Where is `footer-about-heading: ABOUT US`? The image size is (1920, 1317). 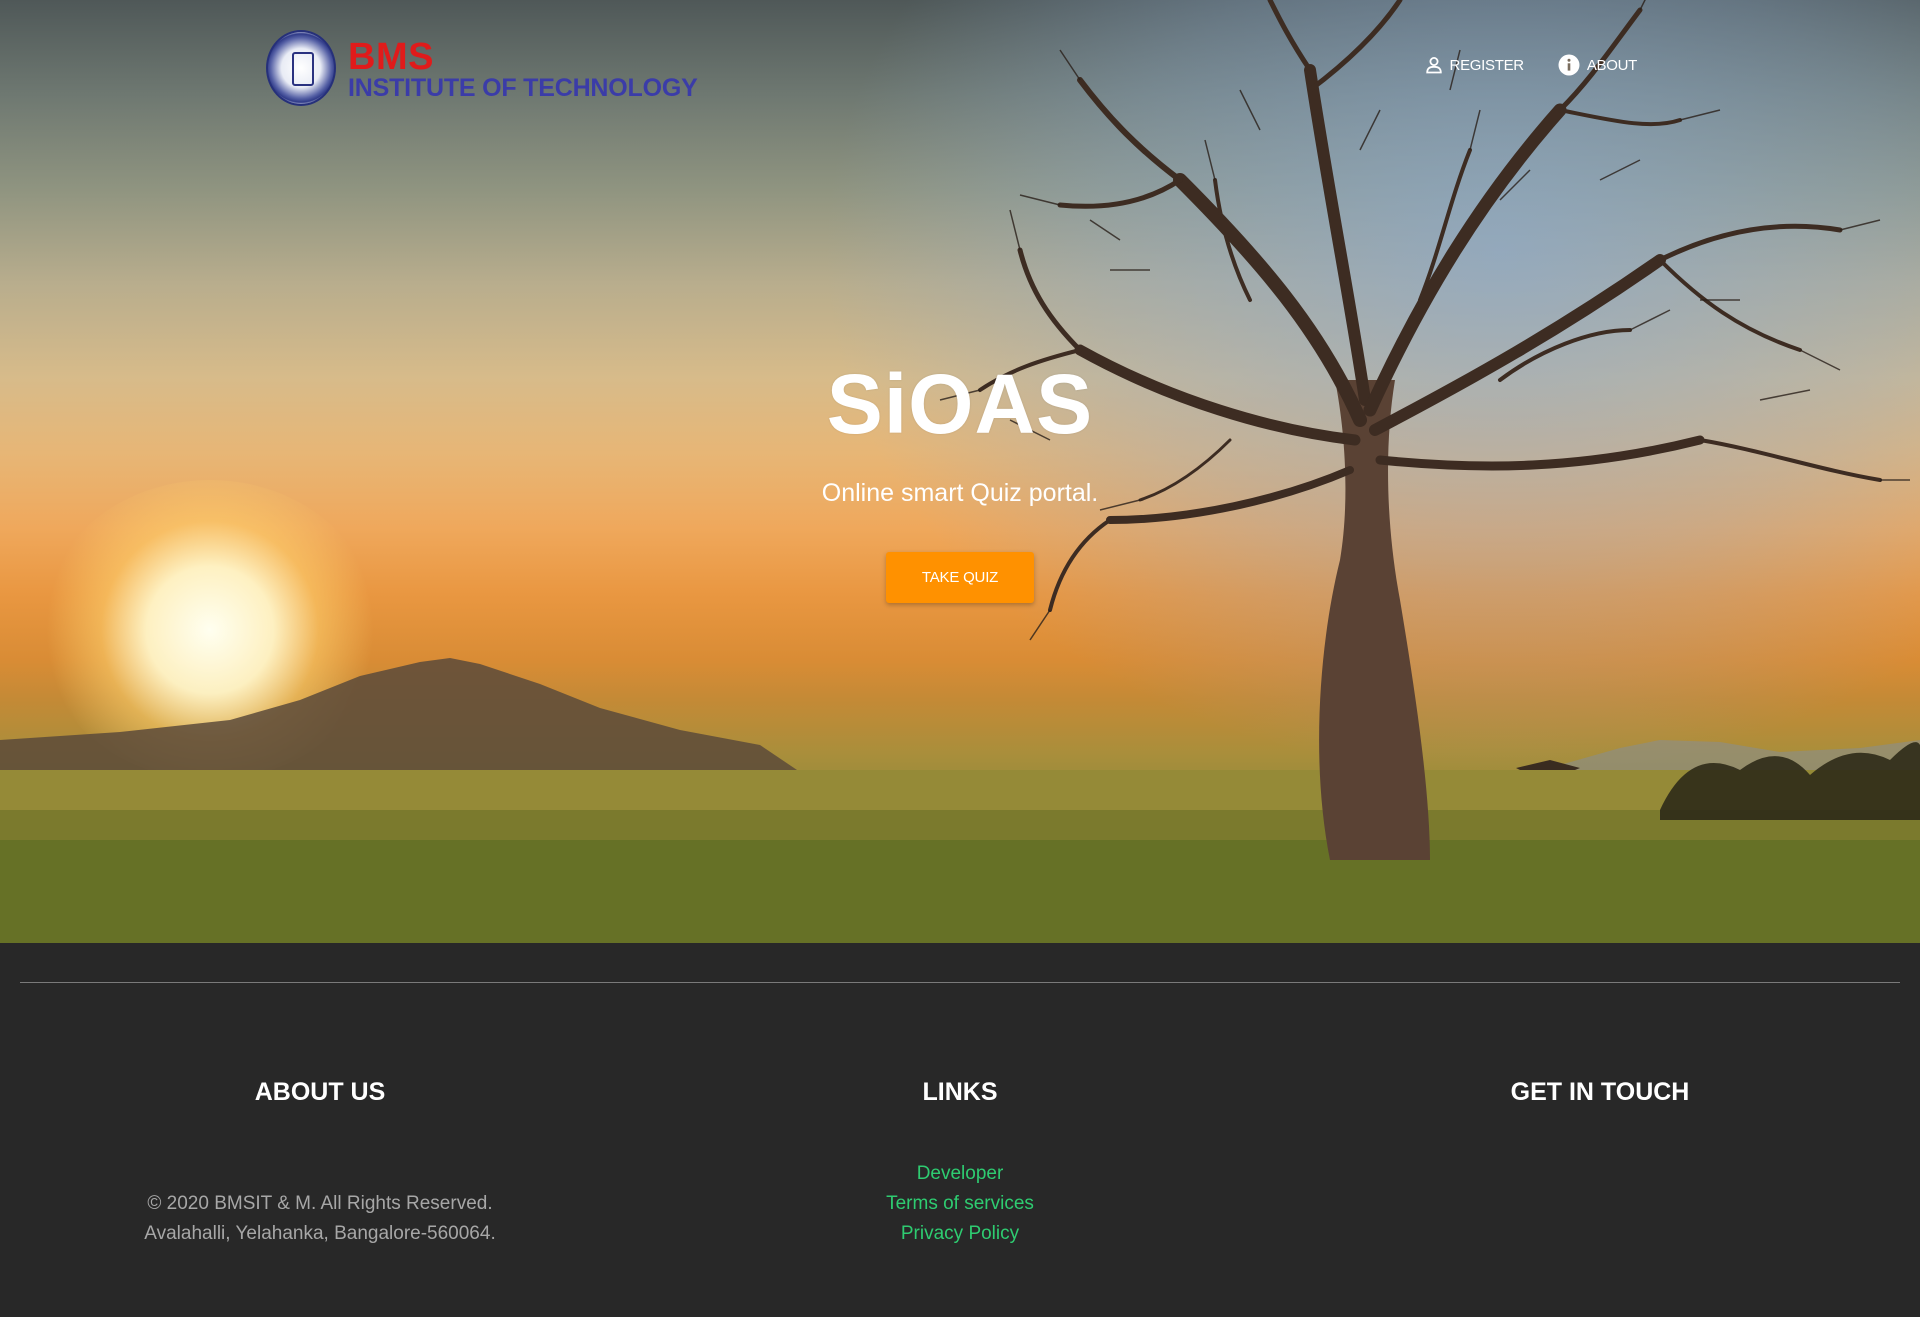
footer-about-heading: ABOUT US is located at coordinates (320, 1092).